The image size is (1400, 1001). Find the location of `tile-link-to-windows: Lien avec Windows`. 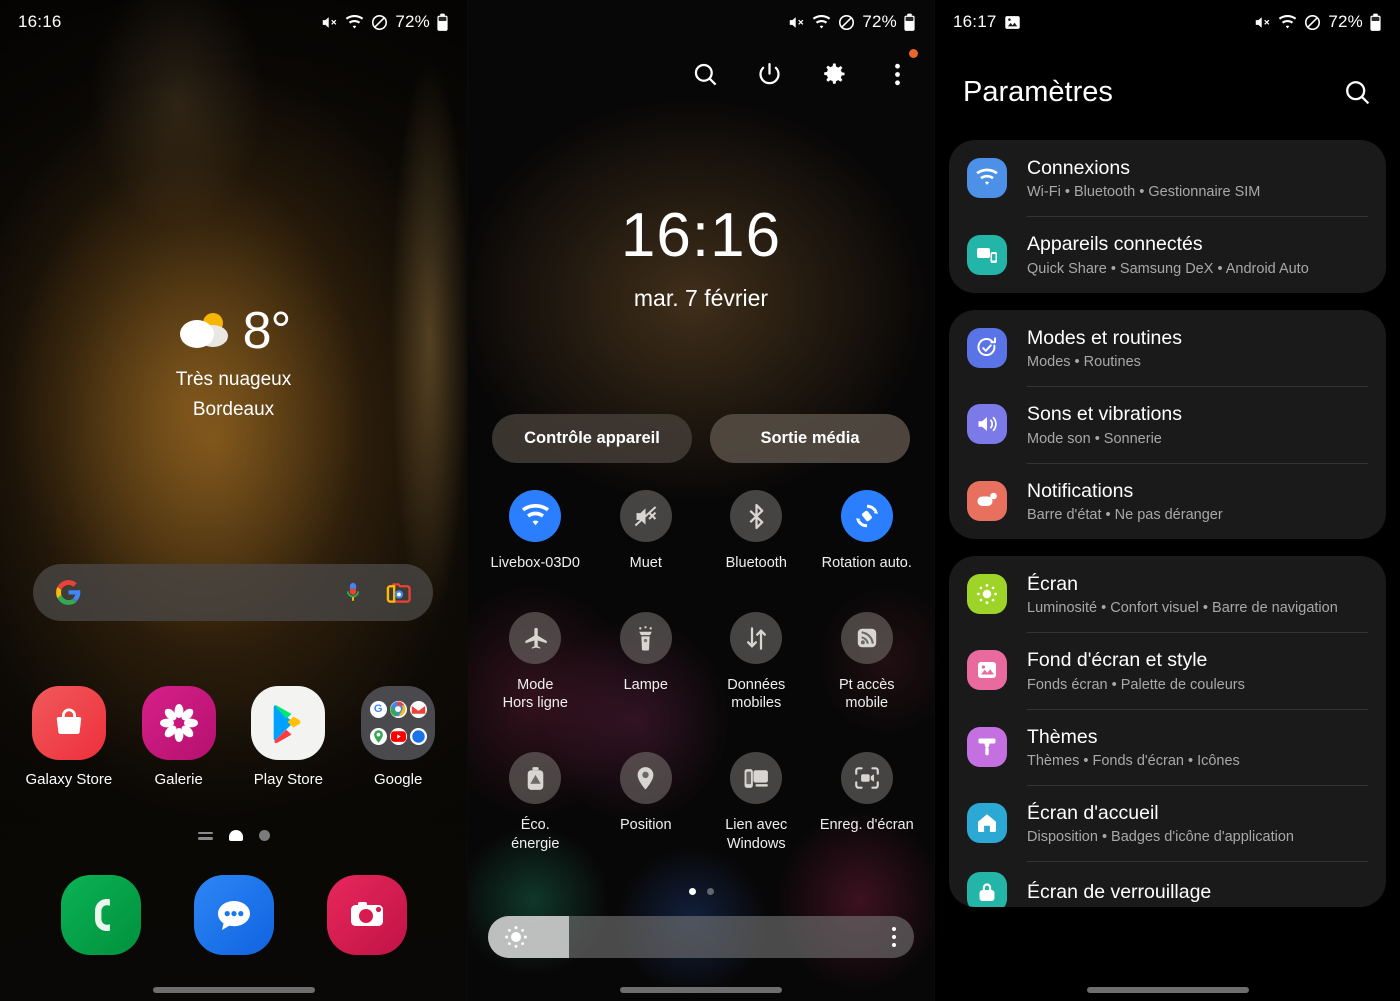

tile-link-to-windows: Lien avec Windows is located at coordinates (756, 802).